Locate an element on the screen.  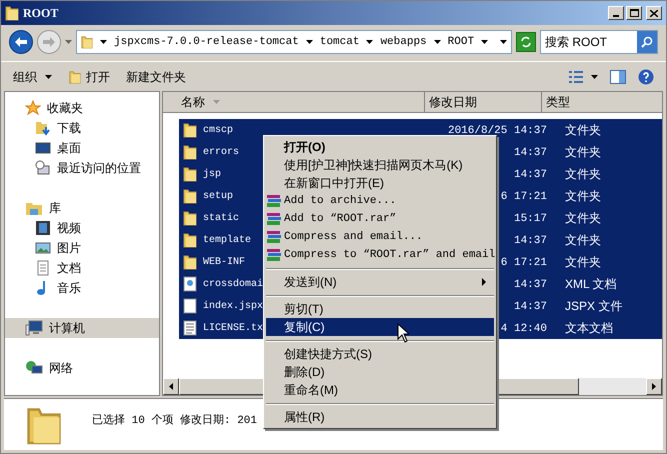
window-title: ROOT is located at coordinates (40, 13).